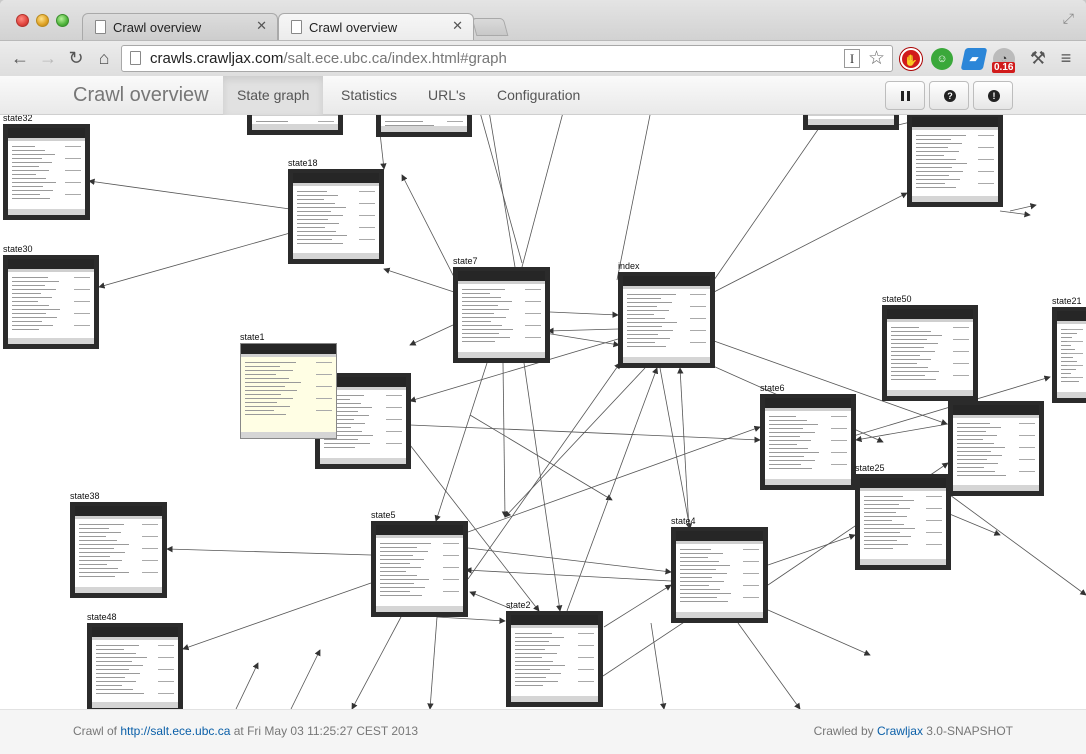  Describe the element at coordinates (518, 605) in the screenshot. I see `node-label: state2` at that location.